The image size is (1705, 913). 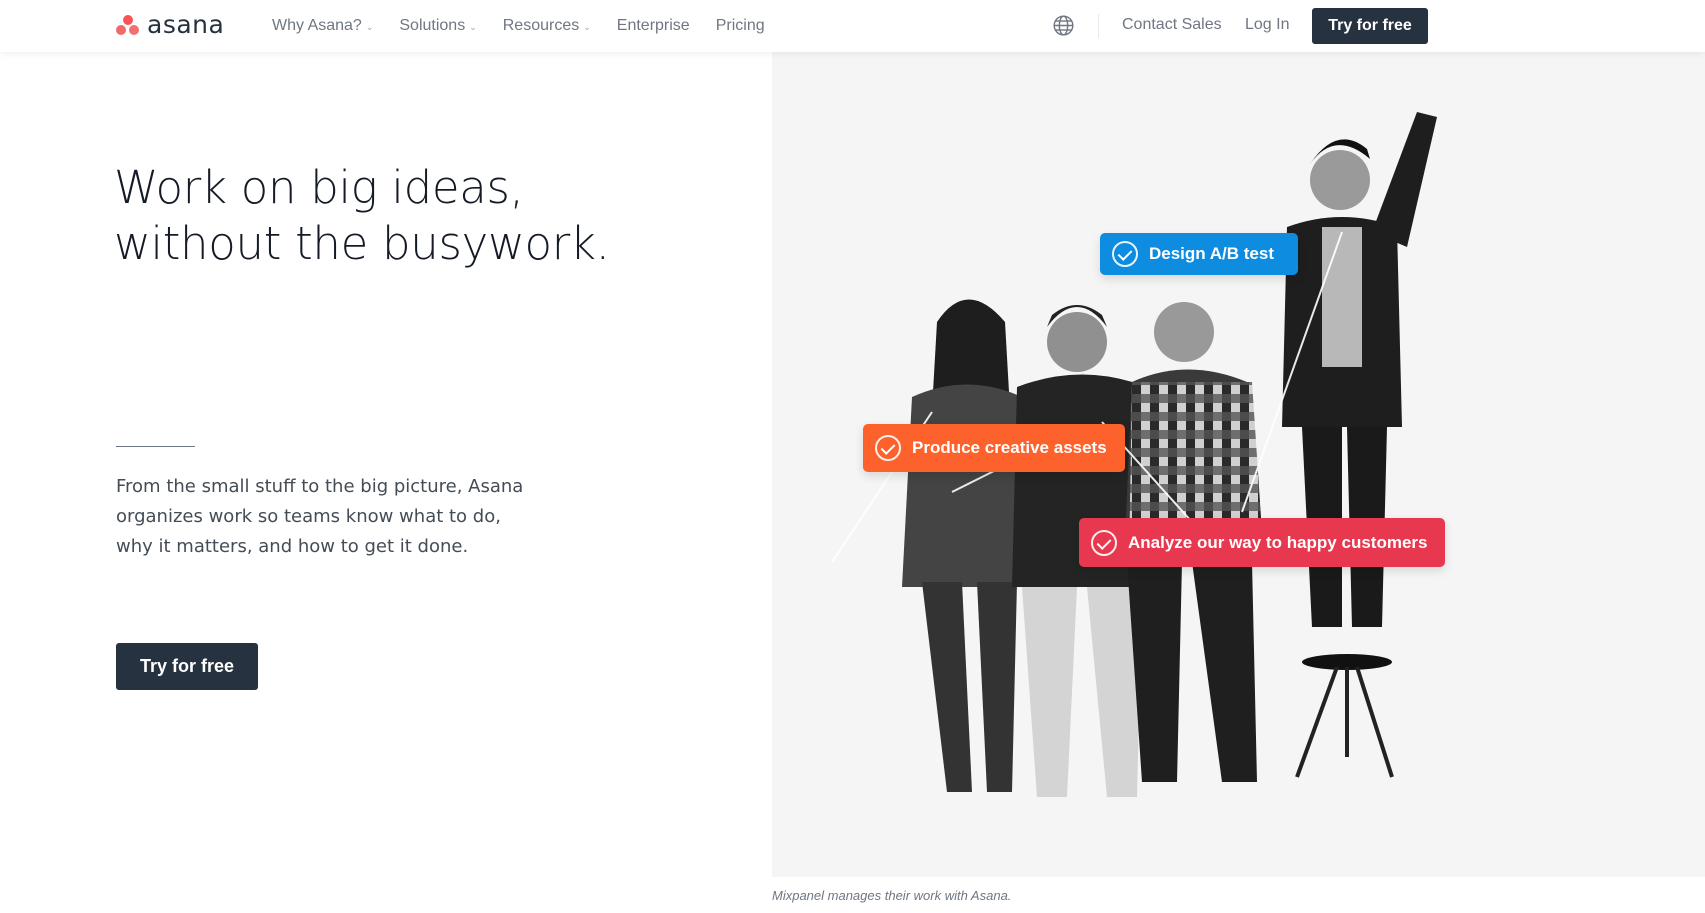 I want to click on nav-solutions: Solutions ⌄, so click(x=437, y=26).